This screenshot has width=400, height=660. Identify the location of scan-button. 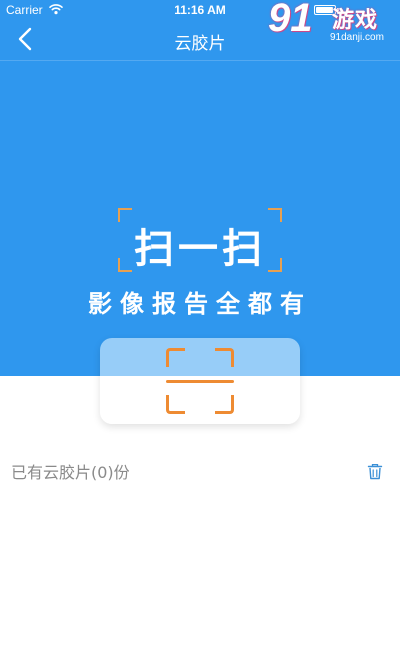
(200, 381).